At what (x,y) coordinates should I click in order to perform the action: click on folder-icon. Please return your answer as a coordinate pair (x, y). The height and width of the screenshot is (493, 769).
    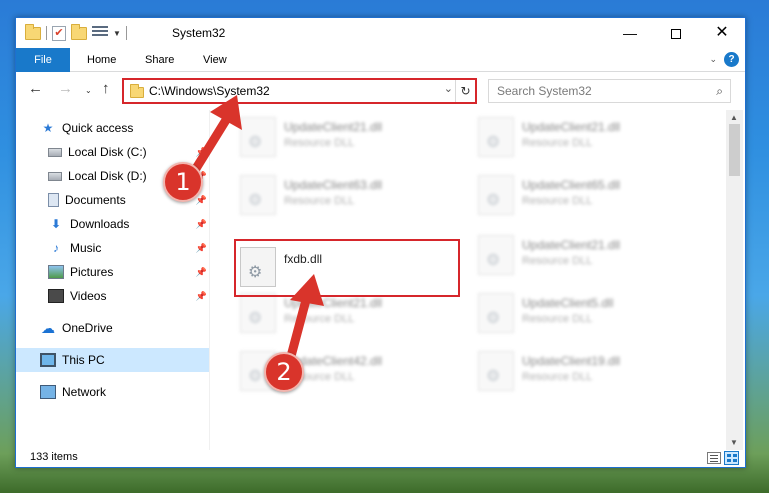
    Looking at the image, I should click on (137, 91).